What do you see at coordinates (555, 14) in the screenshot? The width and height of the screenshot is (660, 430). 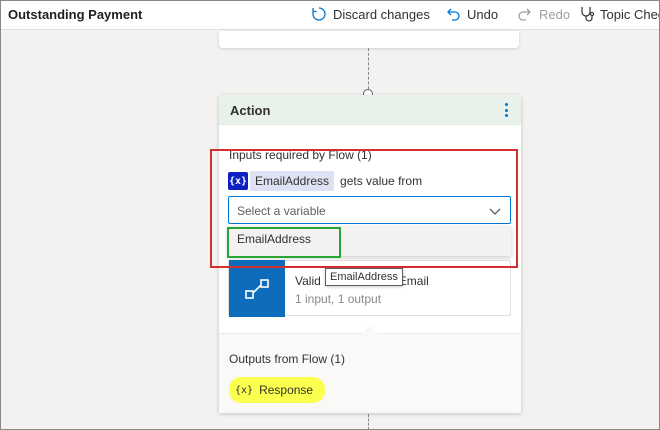 I see `redo-label: Redo` at bounding box center [555, 14].